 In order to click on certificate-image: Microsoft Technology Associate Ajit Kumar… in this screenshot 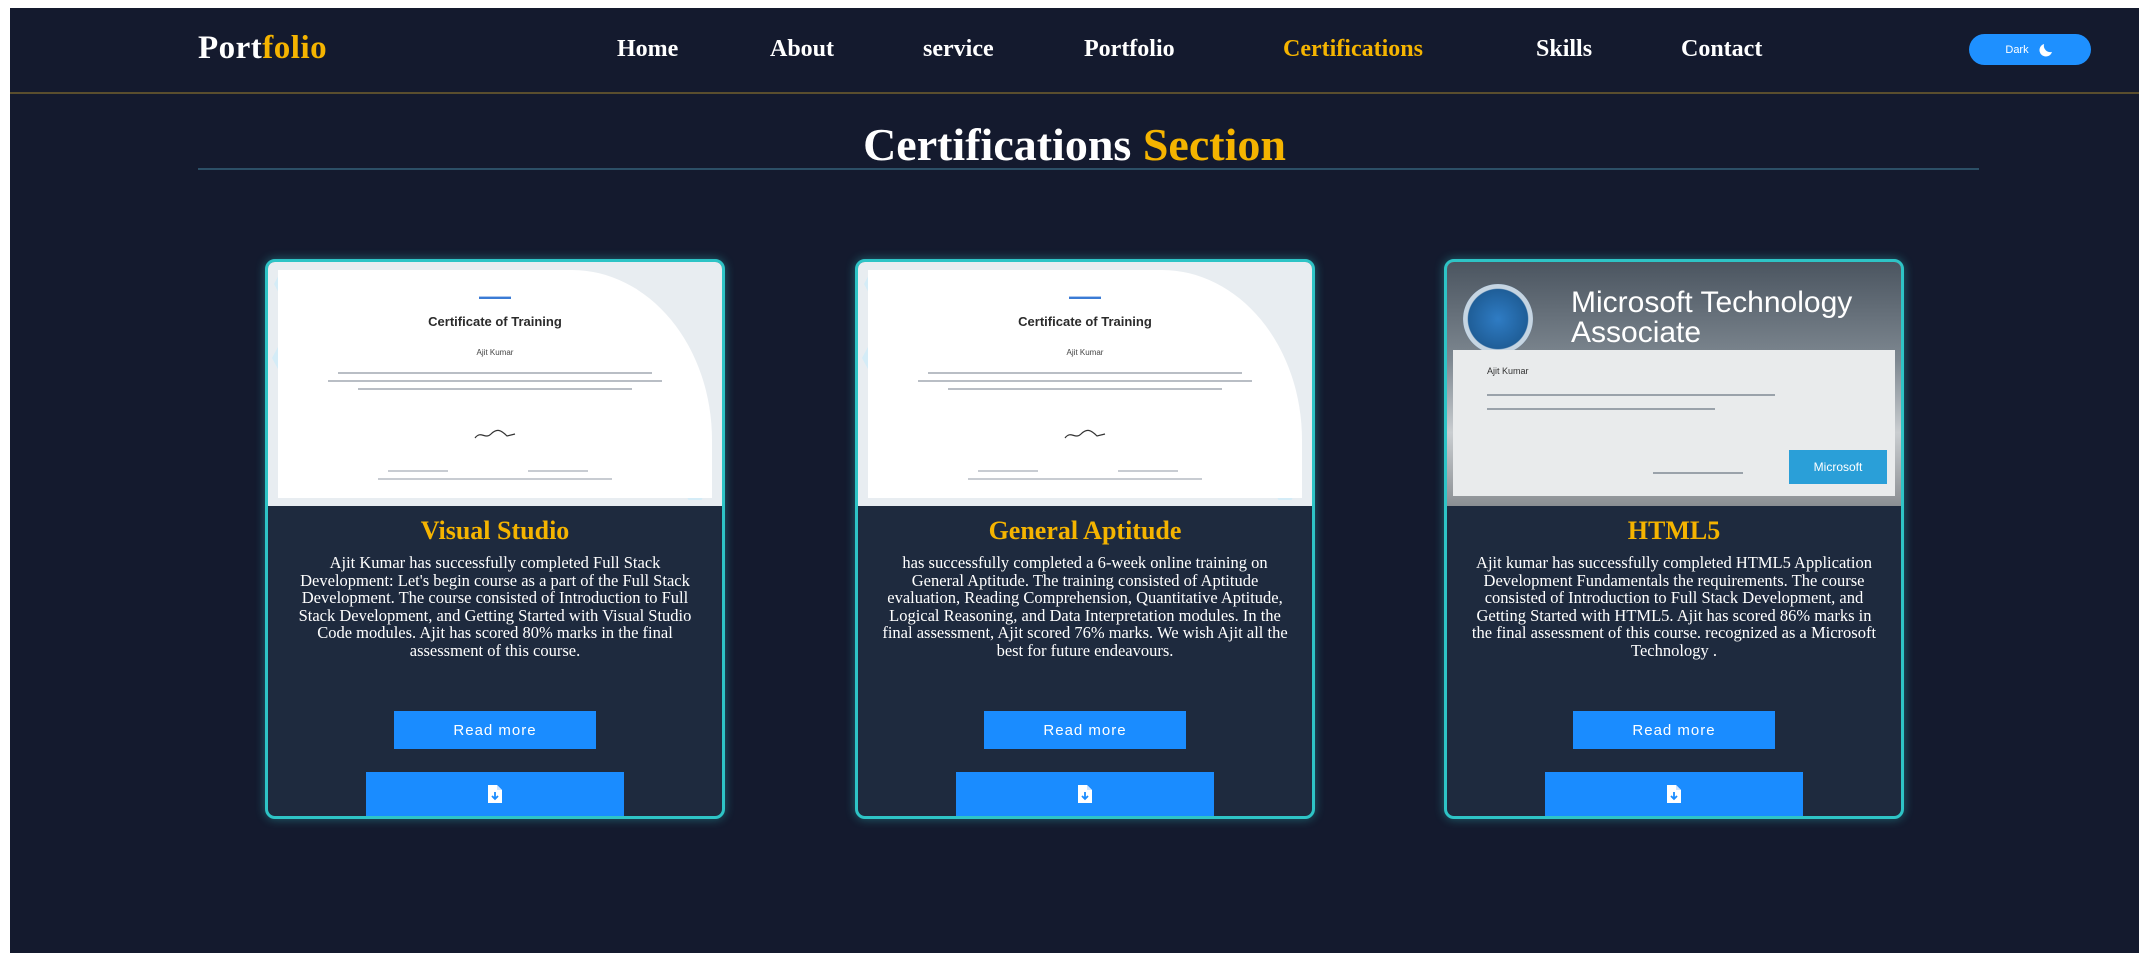, I will do `click(1674, 384)`.